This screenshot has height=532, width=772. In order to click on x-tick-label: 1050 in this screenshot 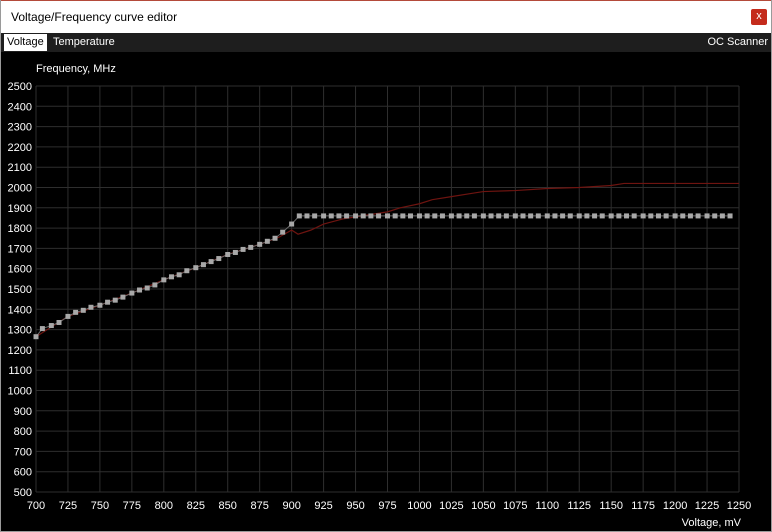, I will do `click(483, 506)`.